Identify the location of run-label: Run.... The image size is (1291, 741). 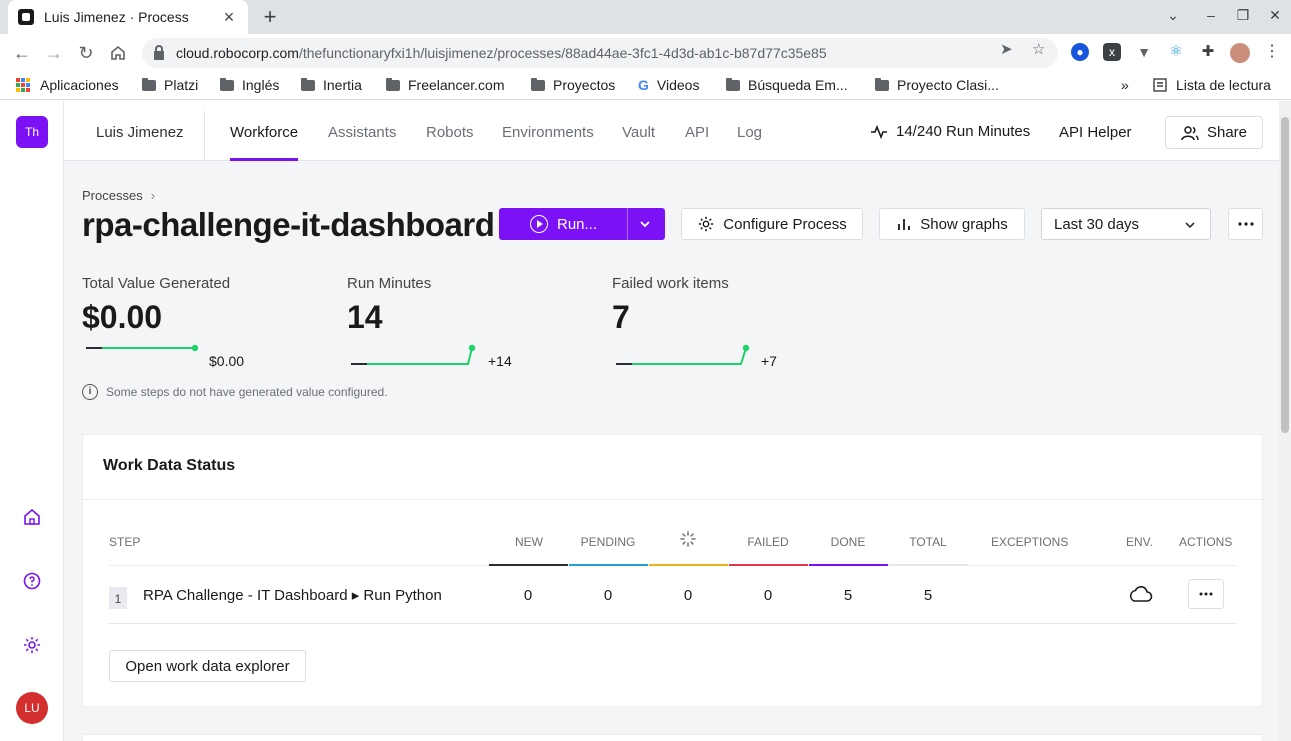
(577, 224).